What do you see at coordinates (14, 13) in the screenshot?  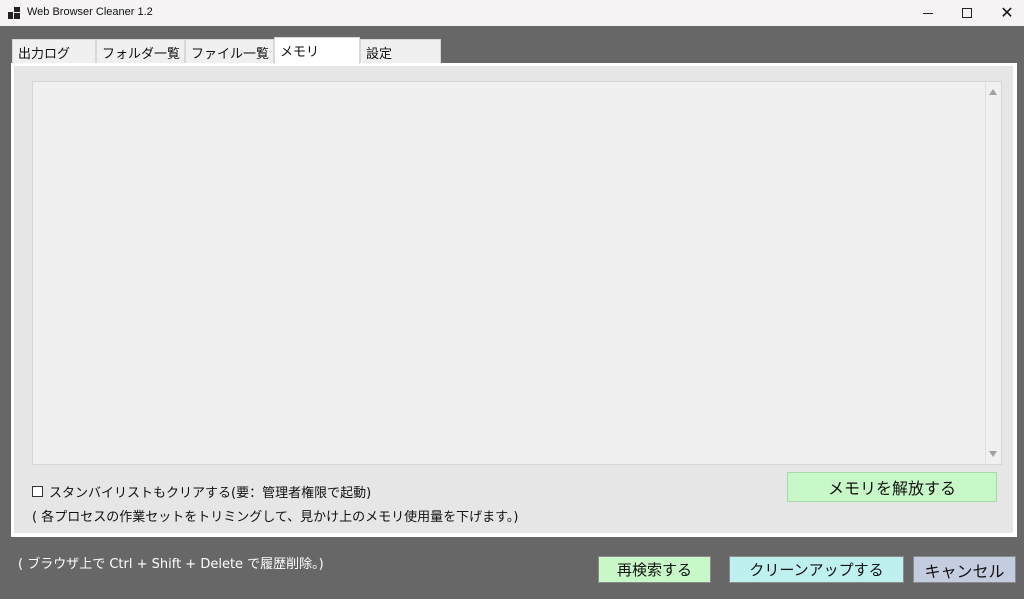 I see `app-icon` at bounding box center [14, 13].